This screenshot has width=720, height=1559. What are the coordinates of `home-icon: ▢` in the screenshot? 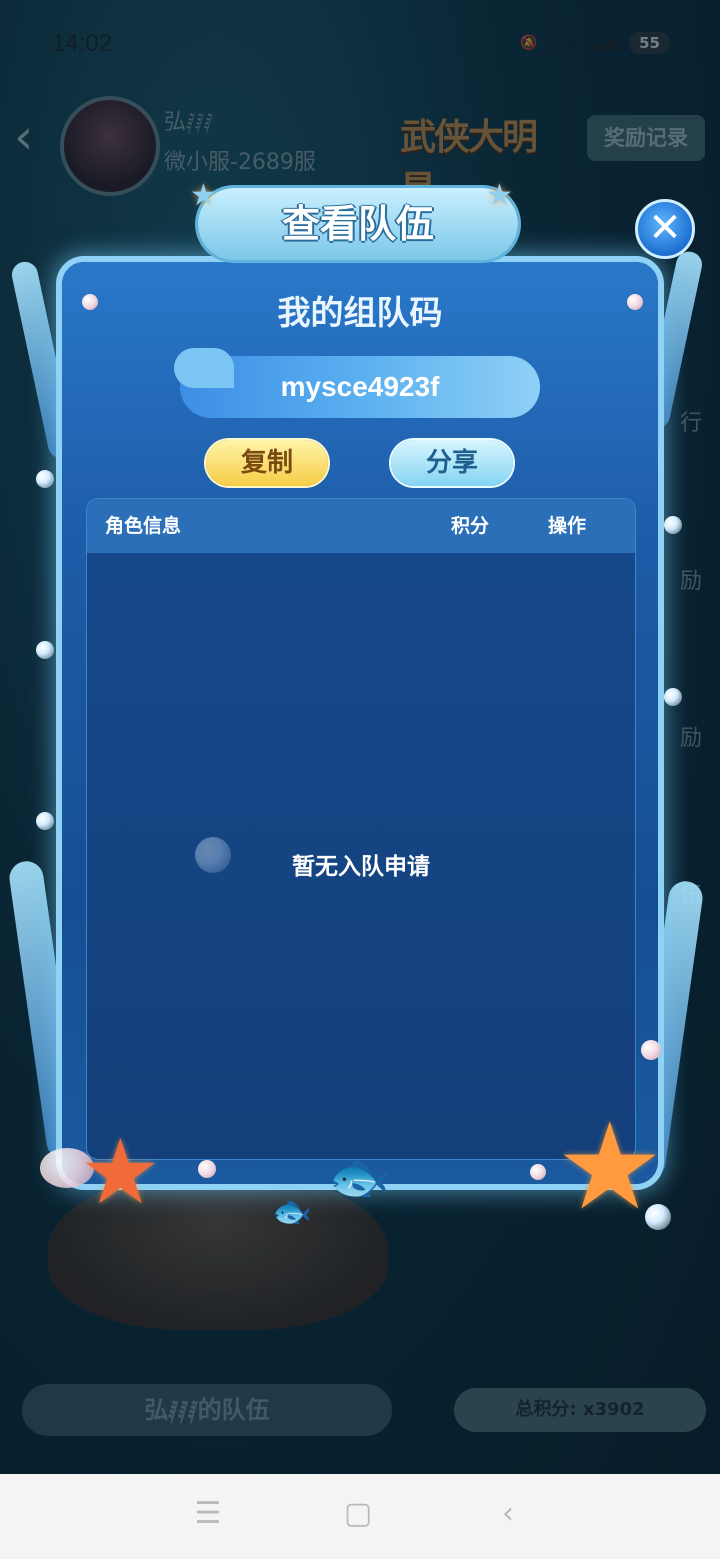 It's located at (358, 1514).